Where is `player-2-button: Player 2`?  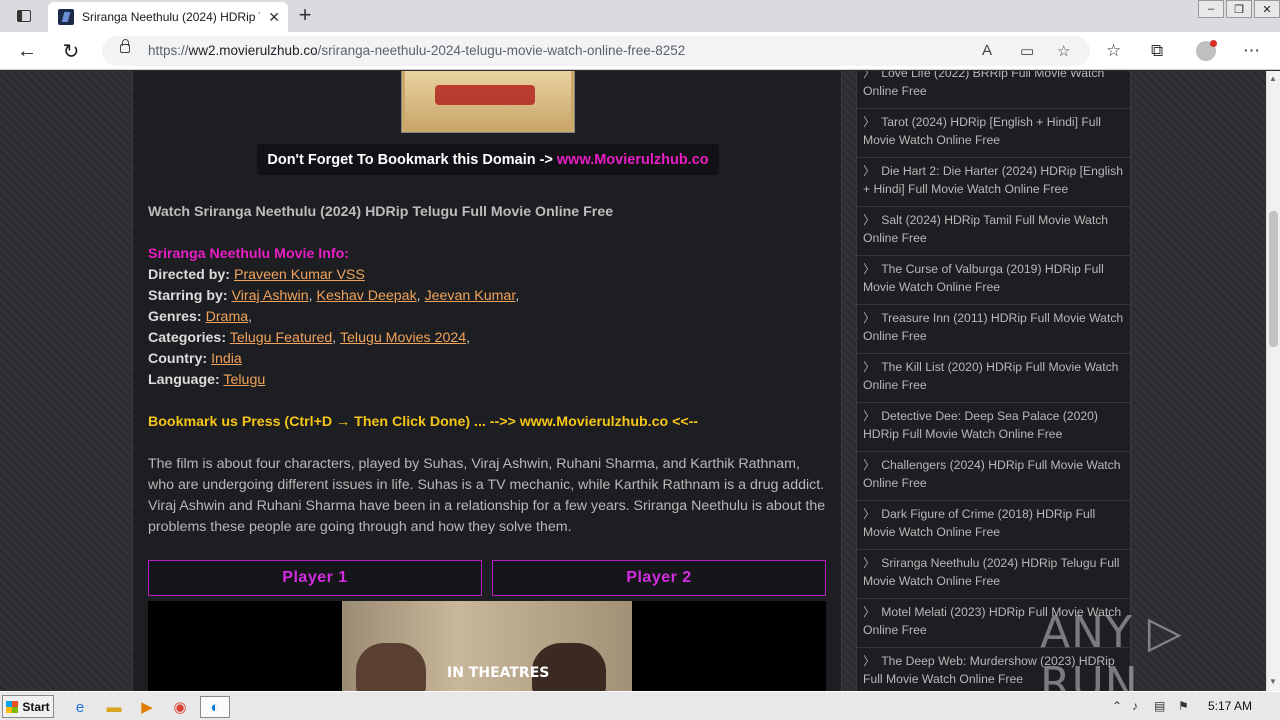
player-2-button: Player 2 is located at coordinates (659, 578).